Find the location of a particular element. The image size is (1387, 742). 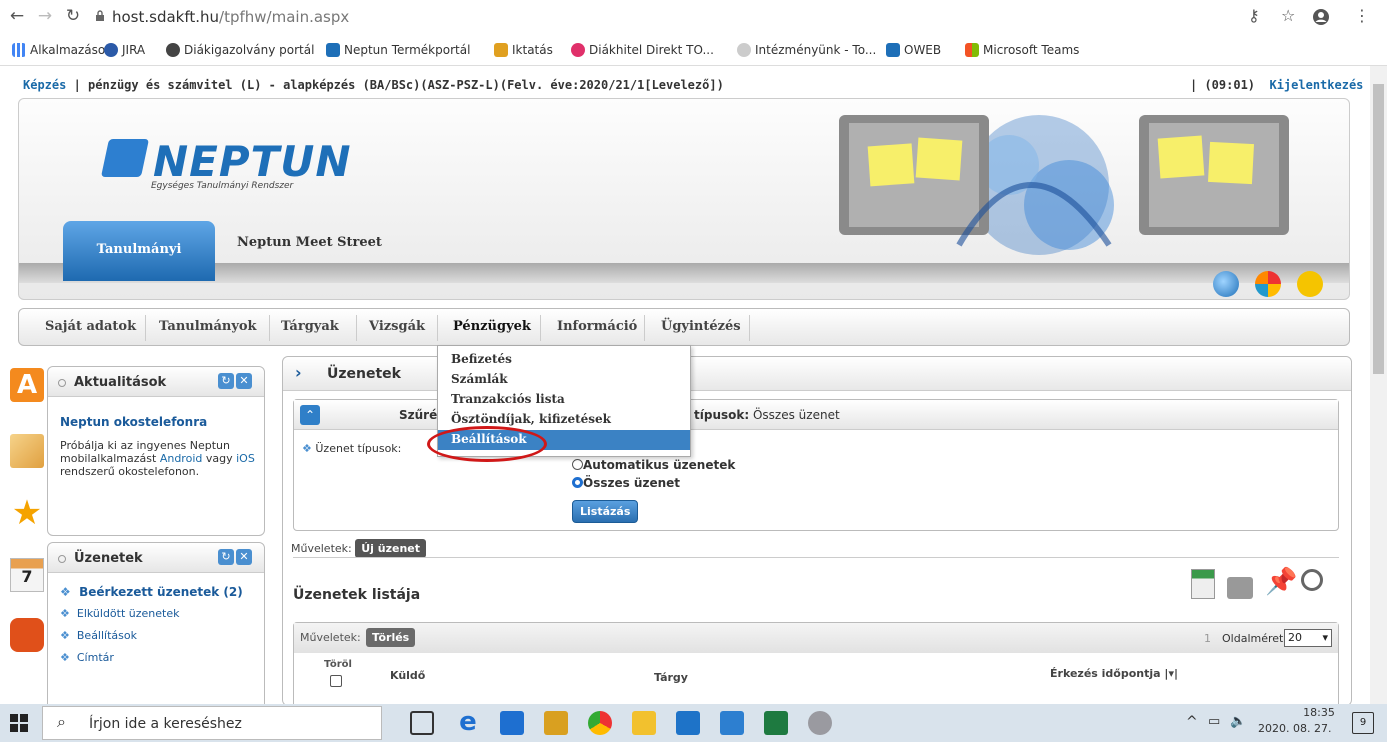

news-headline: Neptun okostelefonra is located at coordinates (133, 422).